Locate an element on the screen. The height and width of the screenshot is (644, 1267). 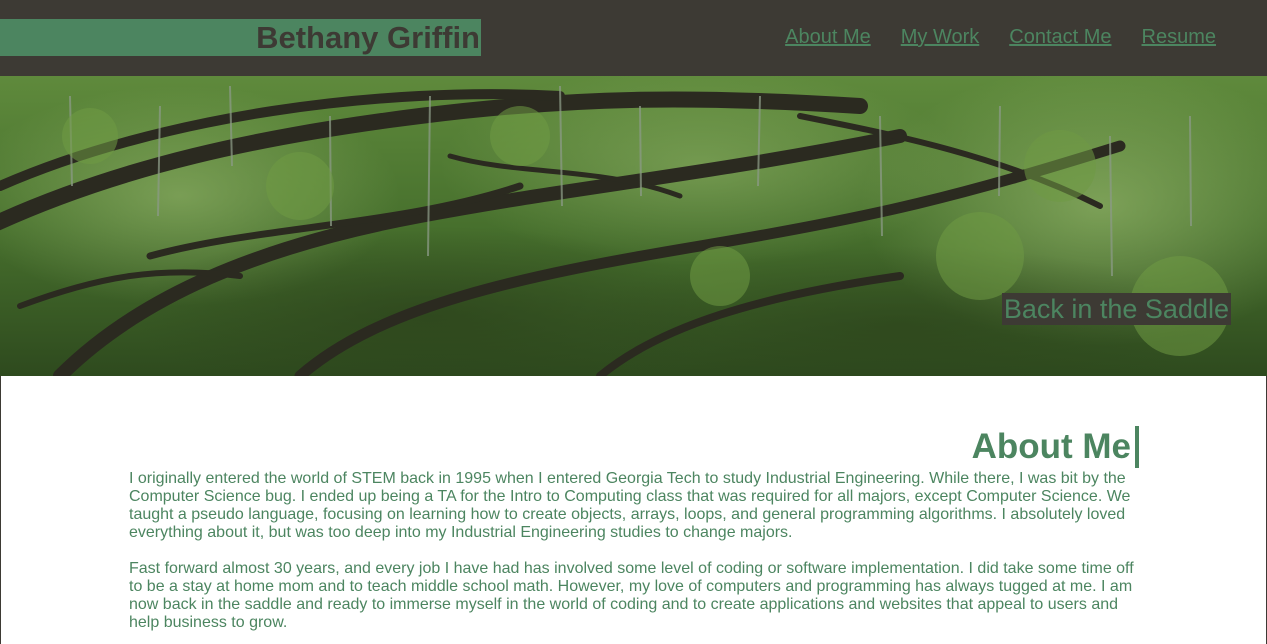
site-title: Bethany Griffin is located at coordinates (368, 37).